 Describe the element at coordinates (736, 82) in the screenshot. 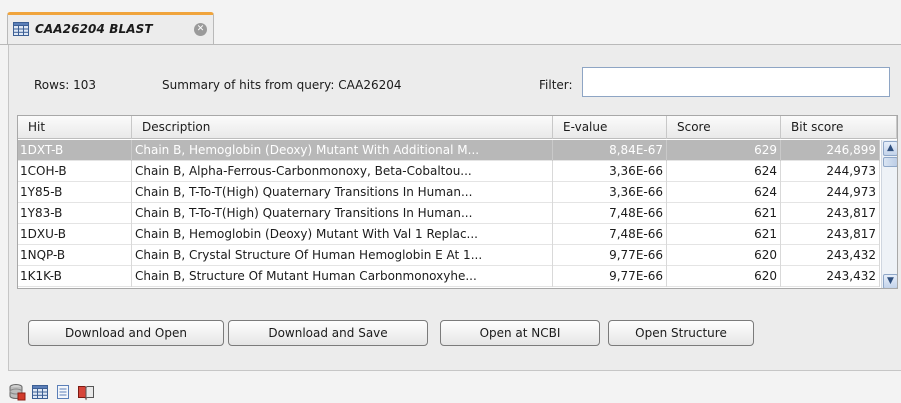

I see `filter-input` at that location.